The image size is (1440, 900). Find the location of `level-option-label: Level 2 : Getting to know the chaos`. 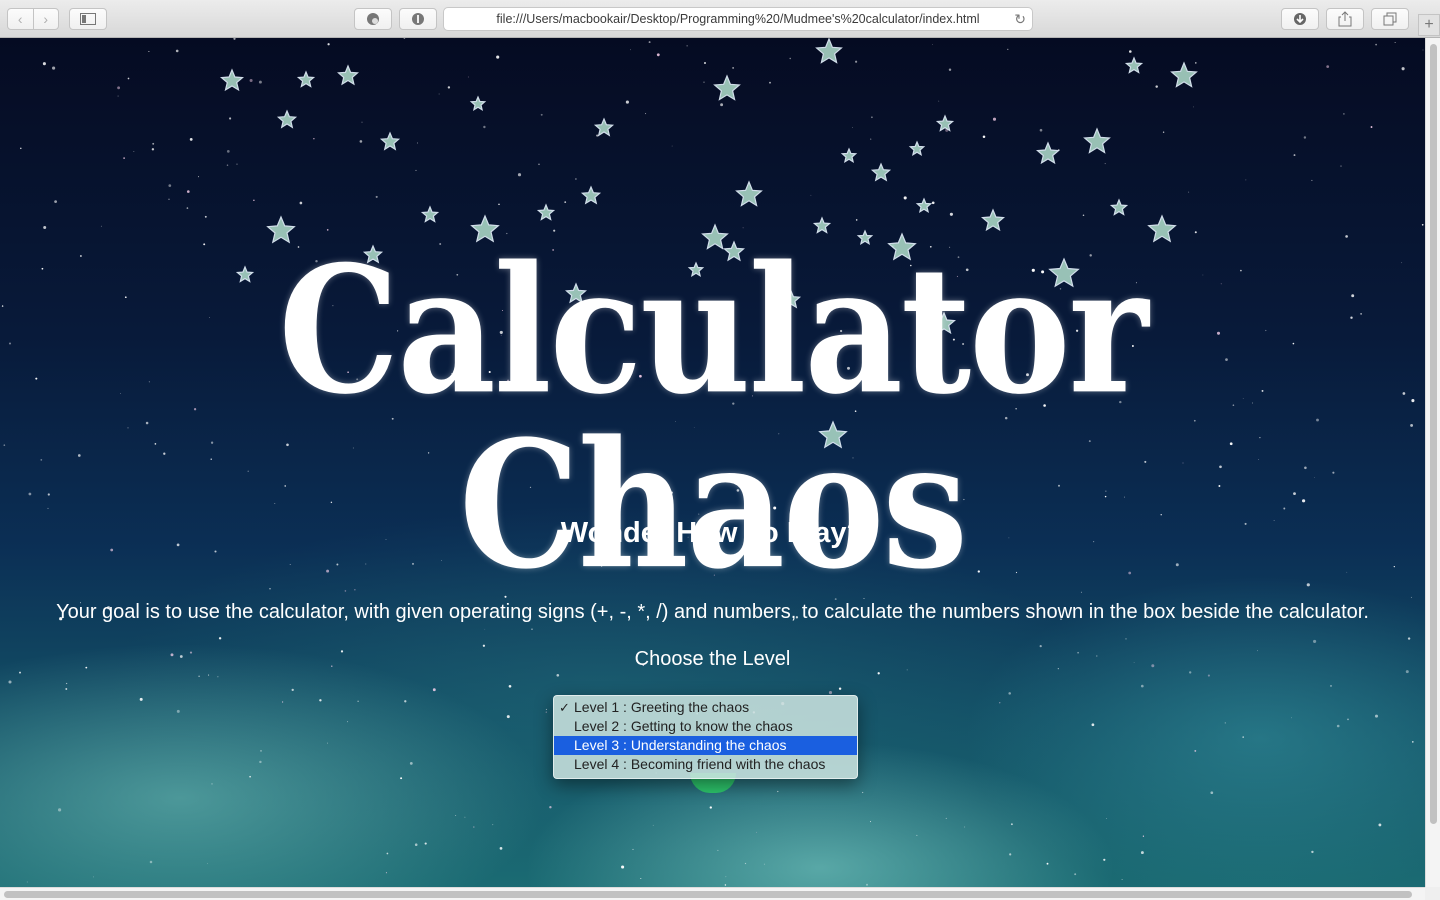

level-option-label: Level 2 : Getting to know the chaos is located at coordinates (683, 726).